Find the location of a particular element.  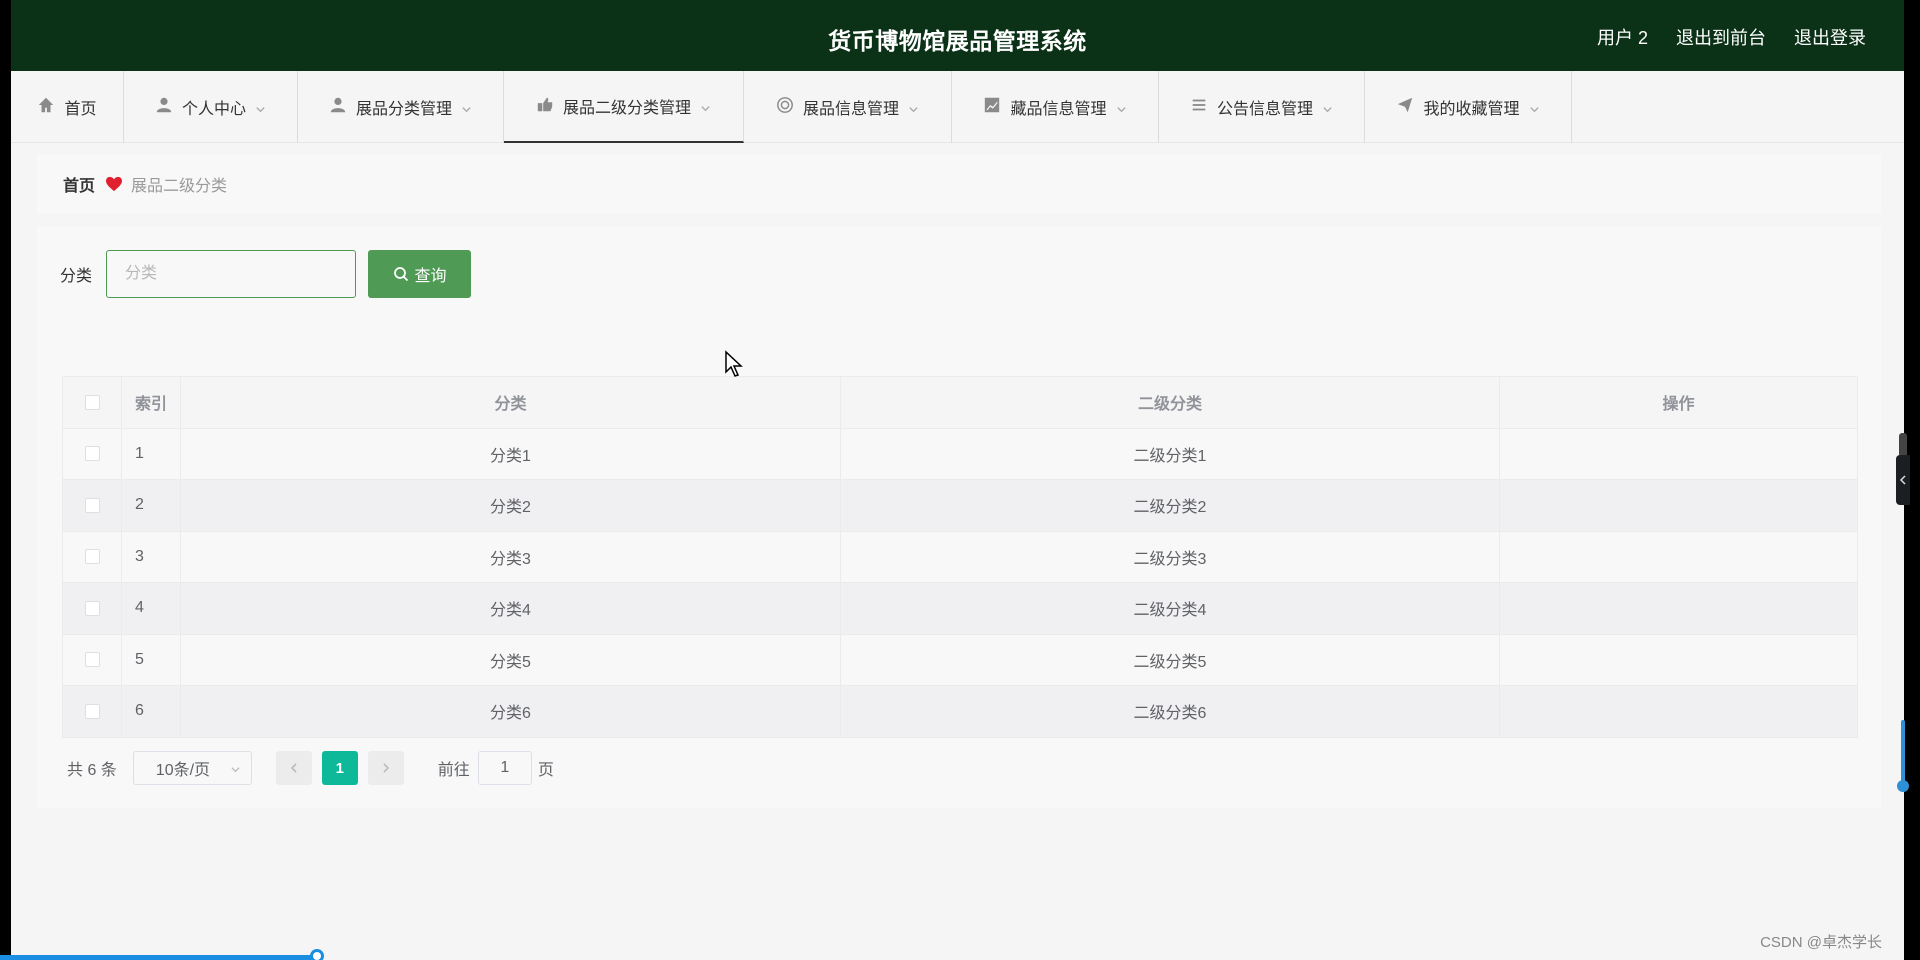

table-row: 6 分类6 二级分类6 is located at coordinates (960, 711).